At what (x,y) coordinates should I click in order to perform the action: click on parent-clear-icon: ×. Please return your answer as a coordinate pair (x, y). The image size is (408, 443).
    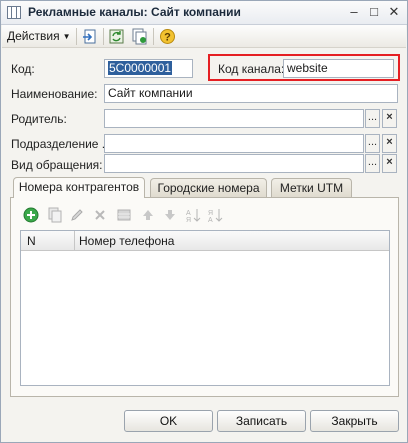
    Looking at the image, I should click on (389, 118).